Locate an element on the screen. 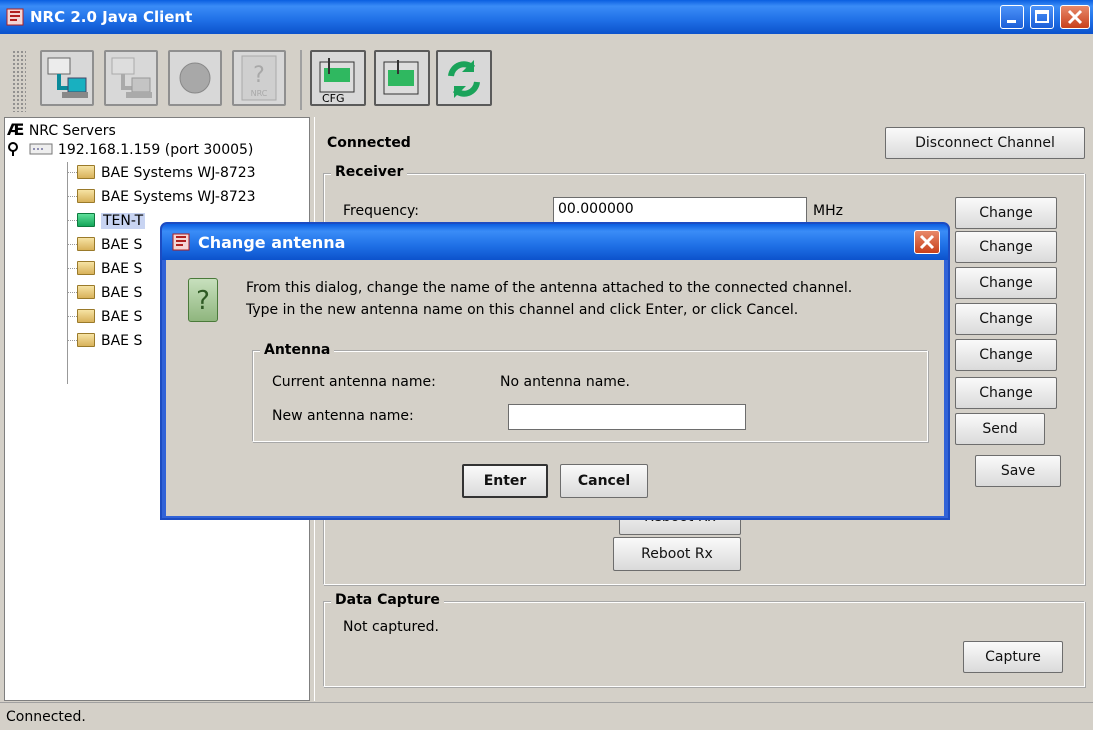 Image resolution: width=1093 pixels, height=730 pixels. disconnect-server-button is located at coordinates (131, 78).